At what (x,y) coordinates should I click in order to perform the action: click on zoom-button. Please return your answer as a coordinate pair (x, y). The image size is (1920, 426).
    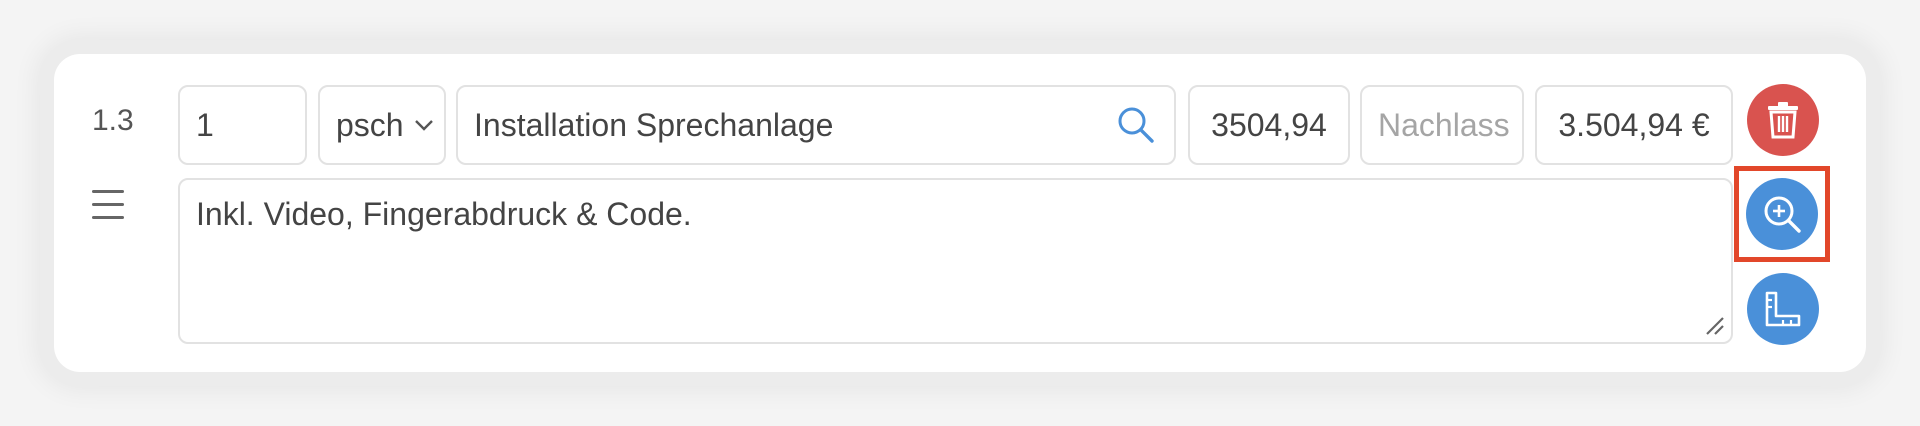
    Looking at the image, I should click on (1782, 214).